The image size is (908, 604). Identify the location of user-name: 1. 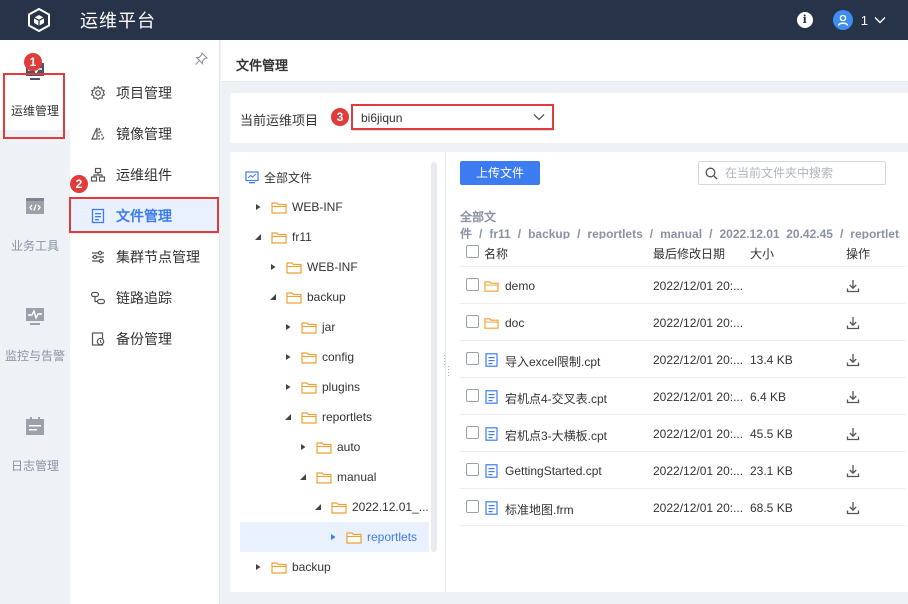
(864, 20).